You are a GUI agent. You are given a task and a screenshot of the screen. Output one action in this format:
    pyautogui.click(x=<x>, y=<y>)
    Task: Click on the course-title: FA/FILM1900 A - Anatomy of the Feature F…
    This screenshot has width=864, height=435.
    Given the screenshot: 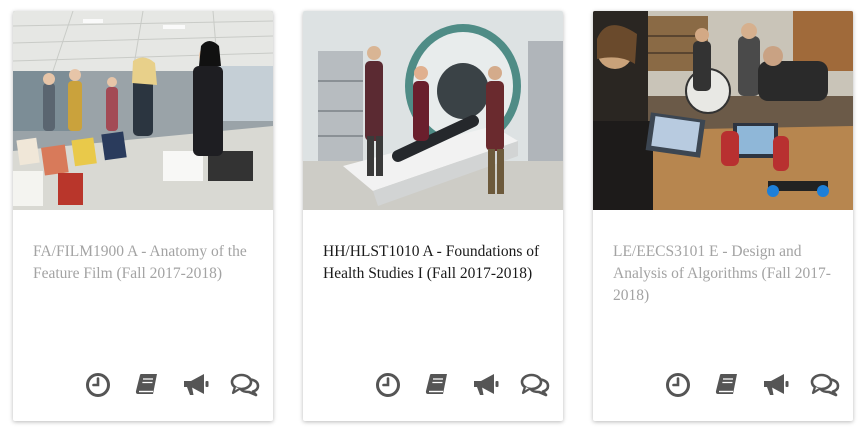 What is the action you would take?
    pyautogui.click(x=144, y=263)
    